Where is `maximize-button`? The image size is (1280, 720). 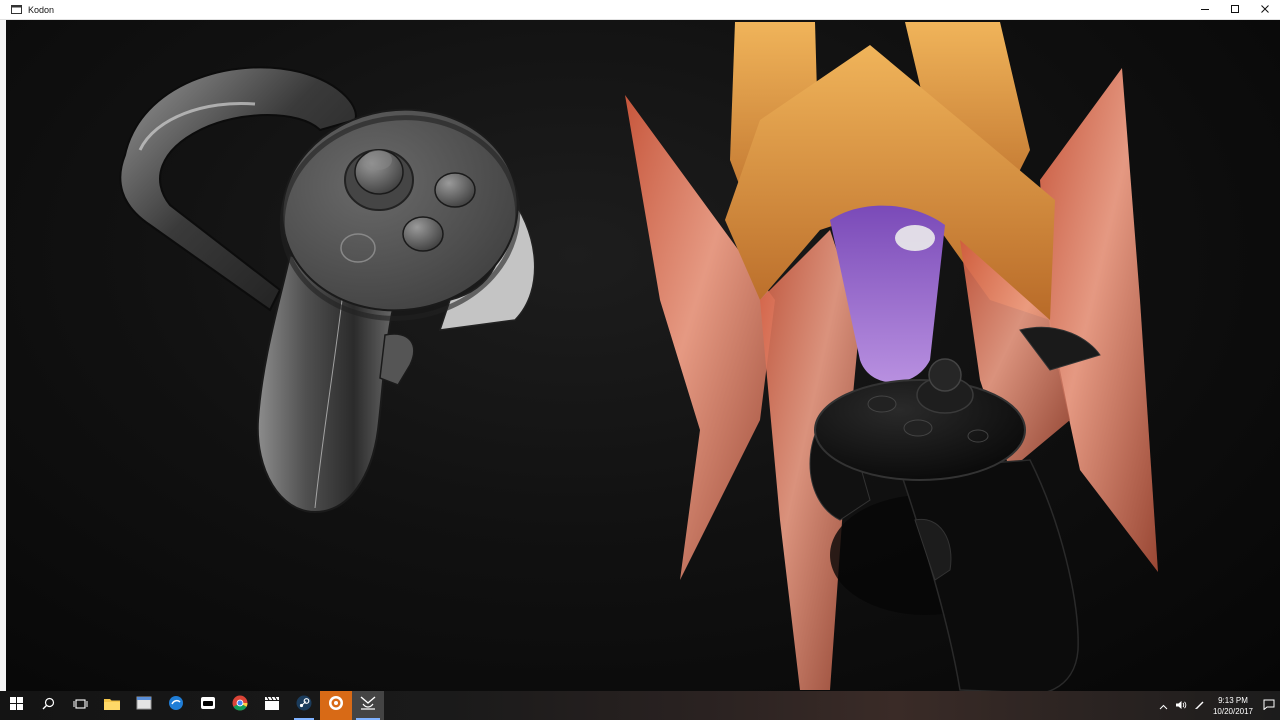 maximize-button is located at coordinates (1235, 10).